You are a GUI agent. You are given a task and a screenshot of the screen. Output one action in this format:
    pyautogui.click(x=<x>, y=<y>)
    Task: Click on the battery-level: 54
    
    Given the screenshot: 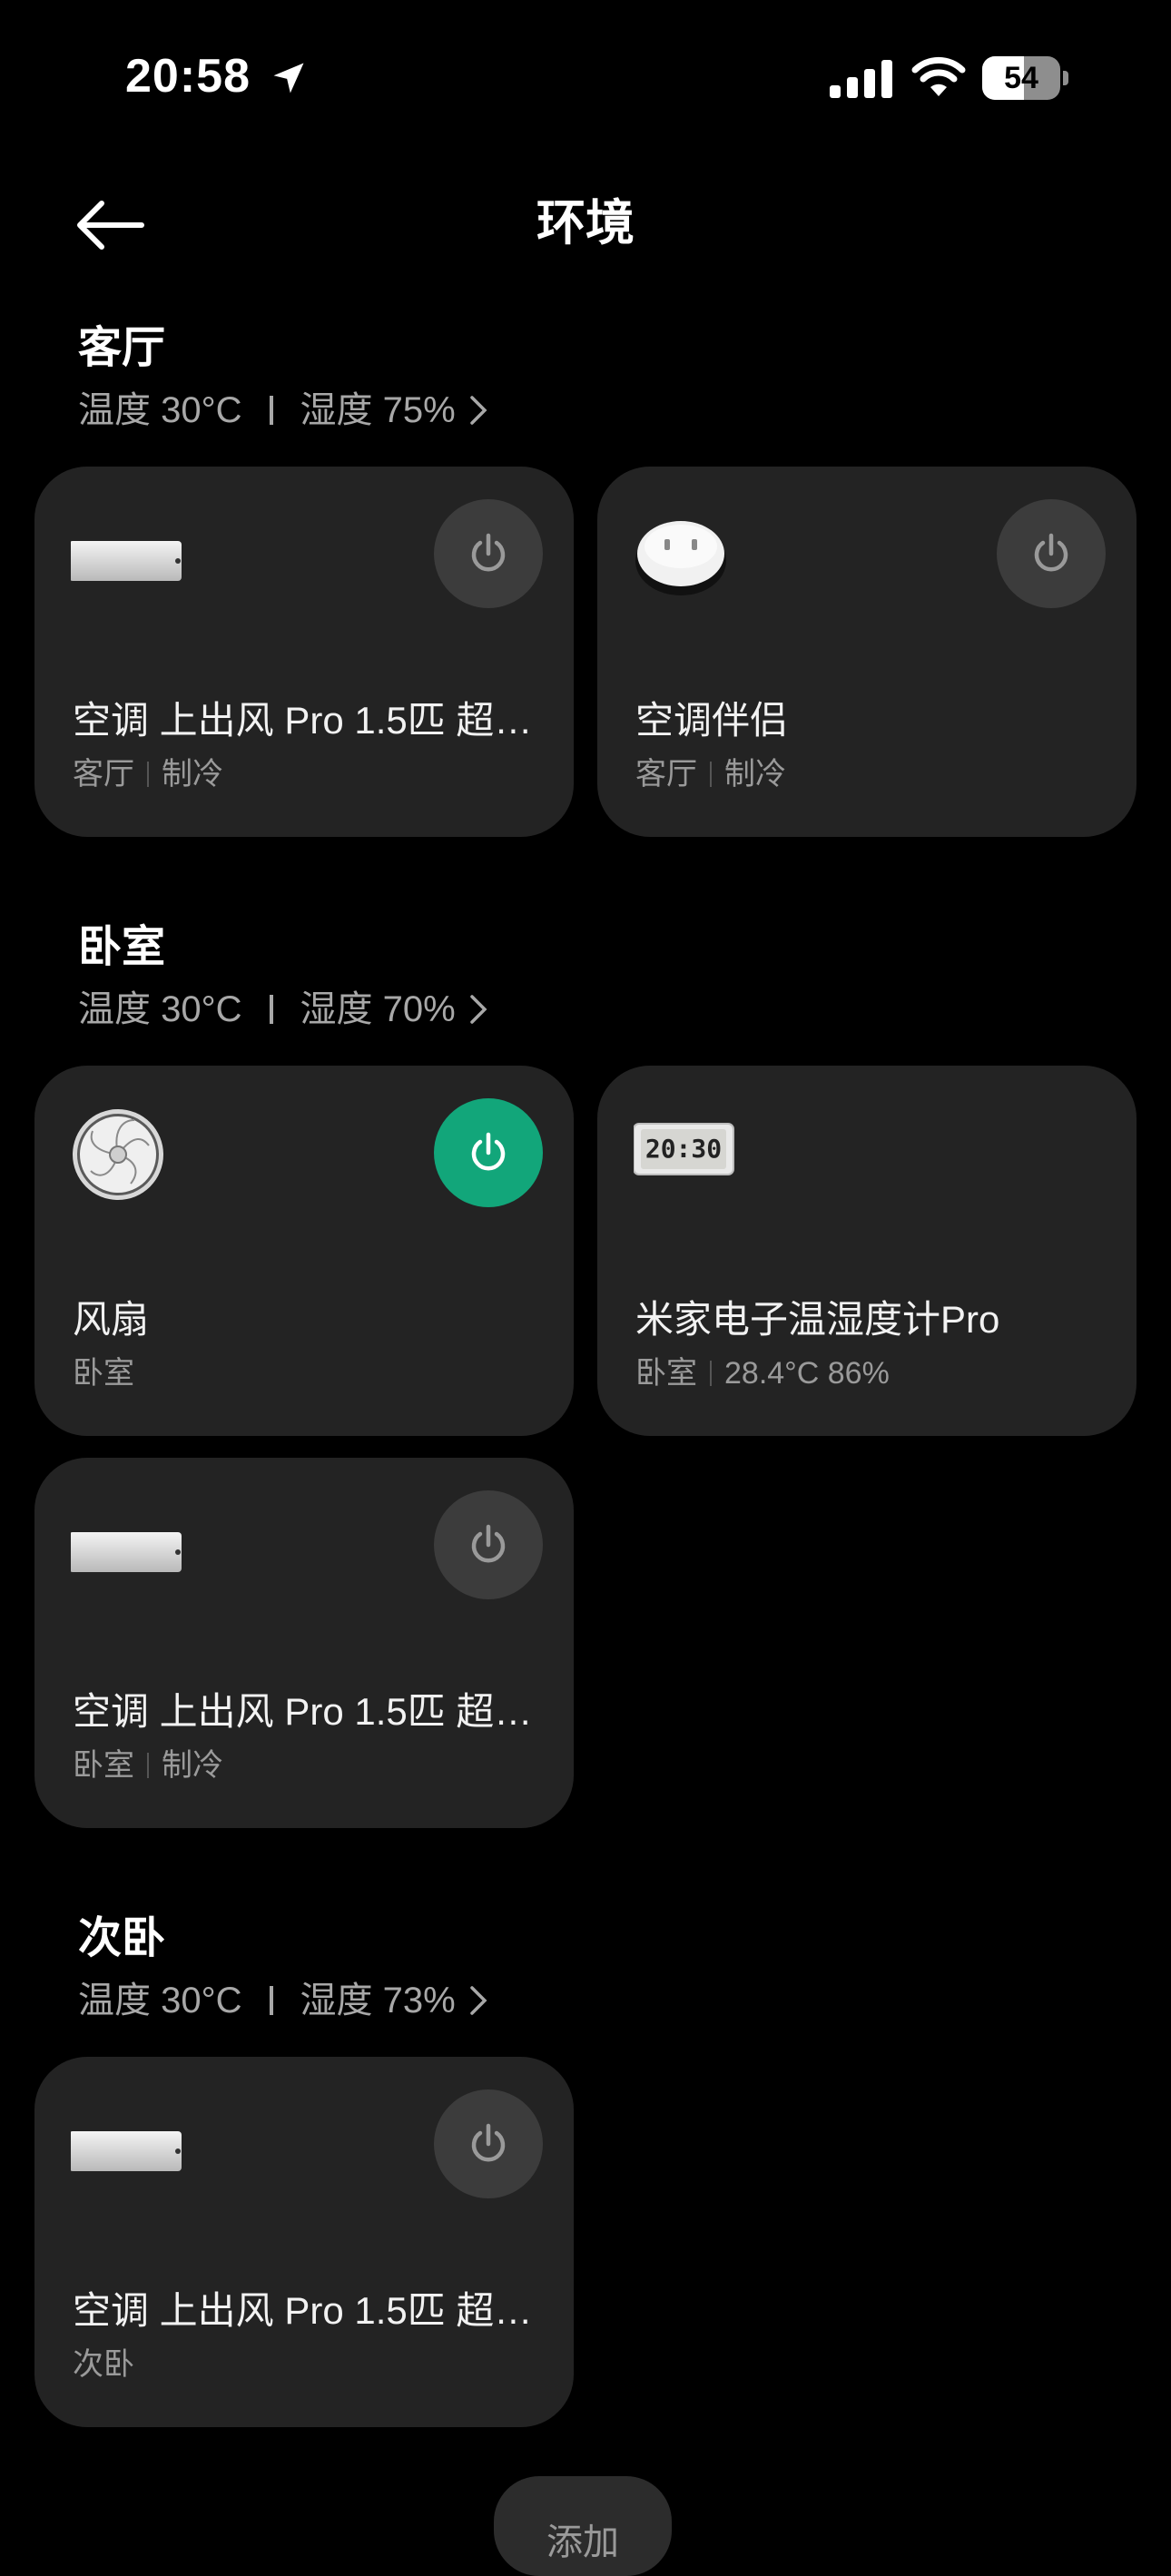 What is the action you would take?
    pyautogui.click(x=1021, y=78)
    